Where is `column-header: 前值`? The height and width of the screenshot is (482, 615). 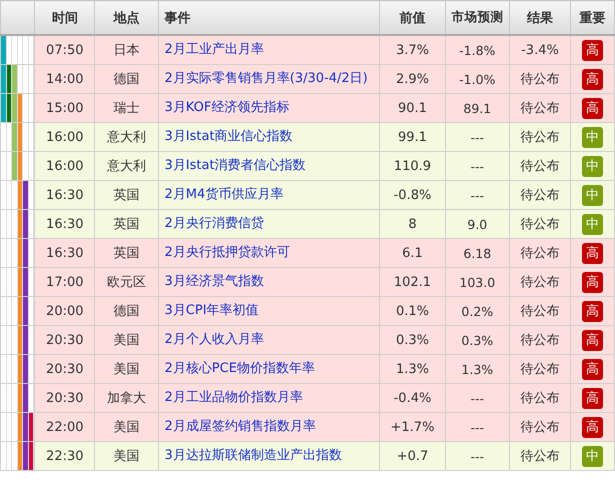
column-header: 前值 is located at coordinates (413, 17).